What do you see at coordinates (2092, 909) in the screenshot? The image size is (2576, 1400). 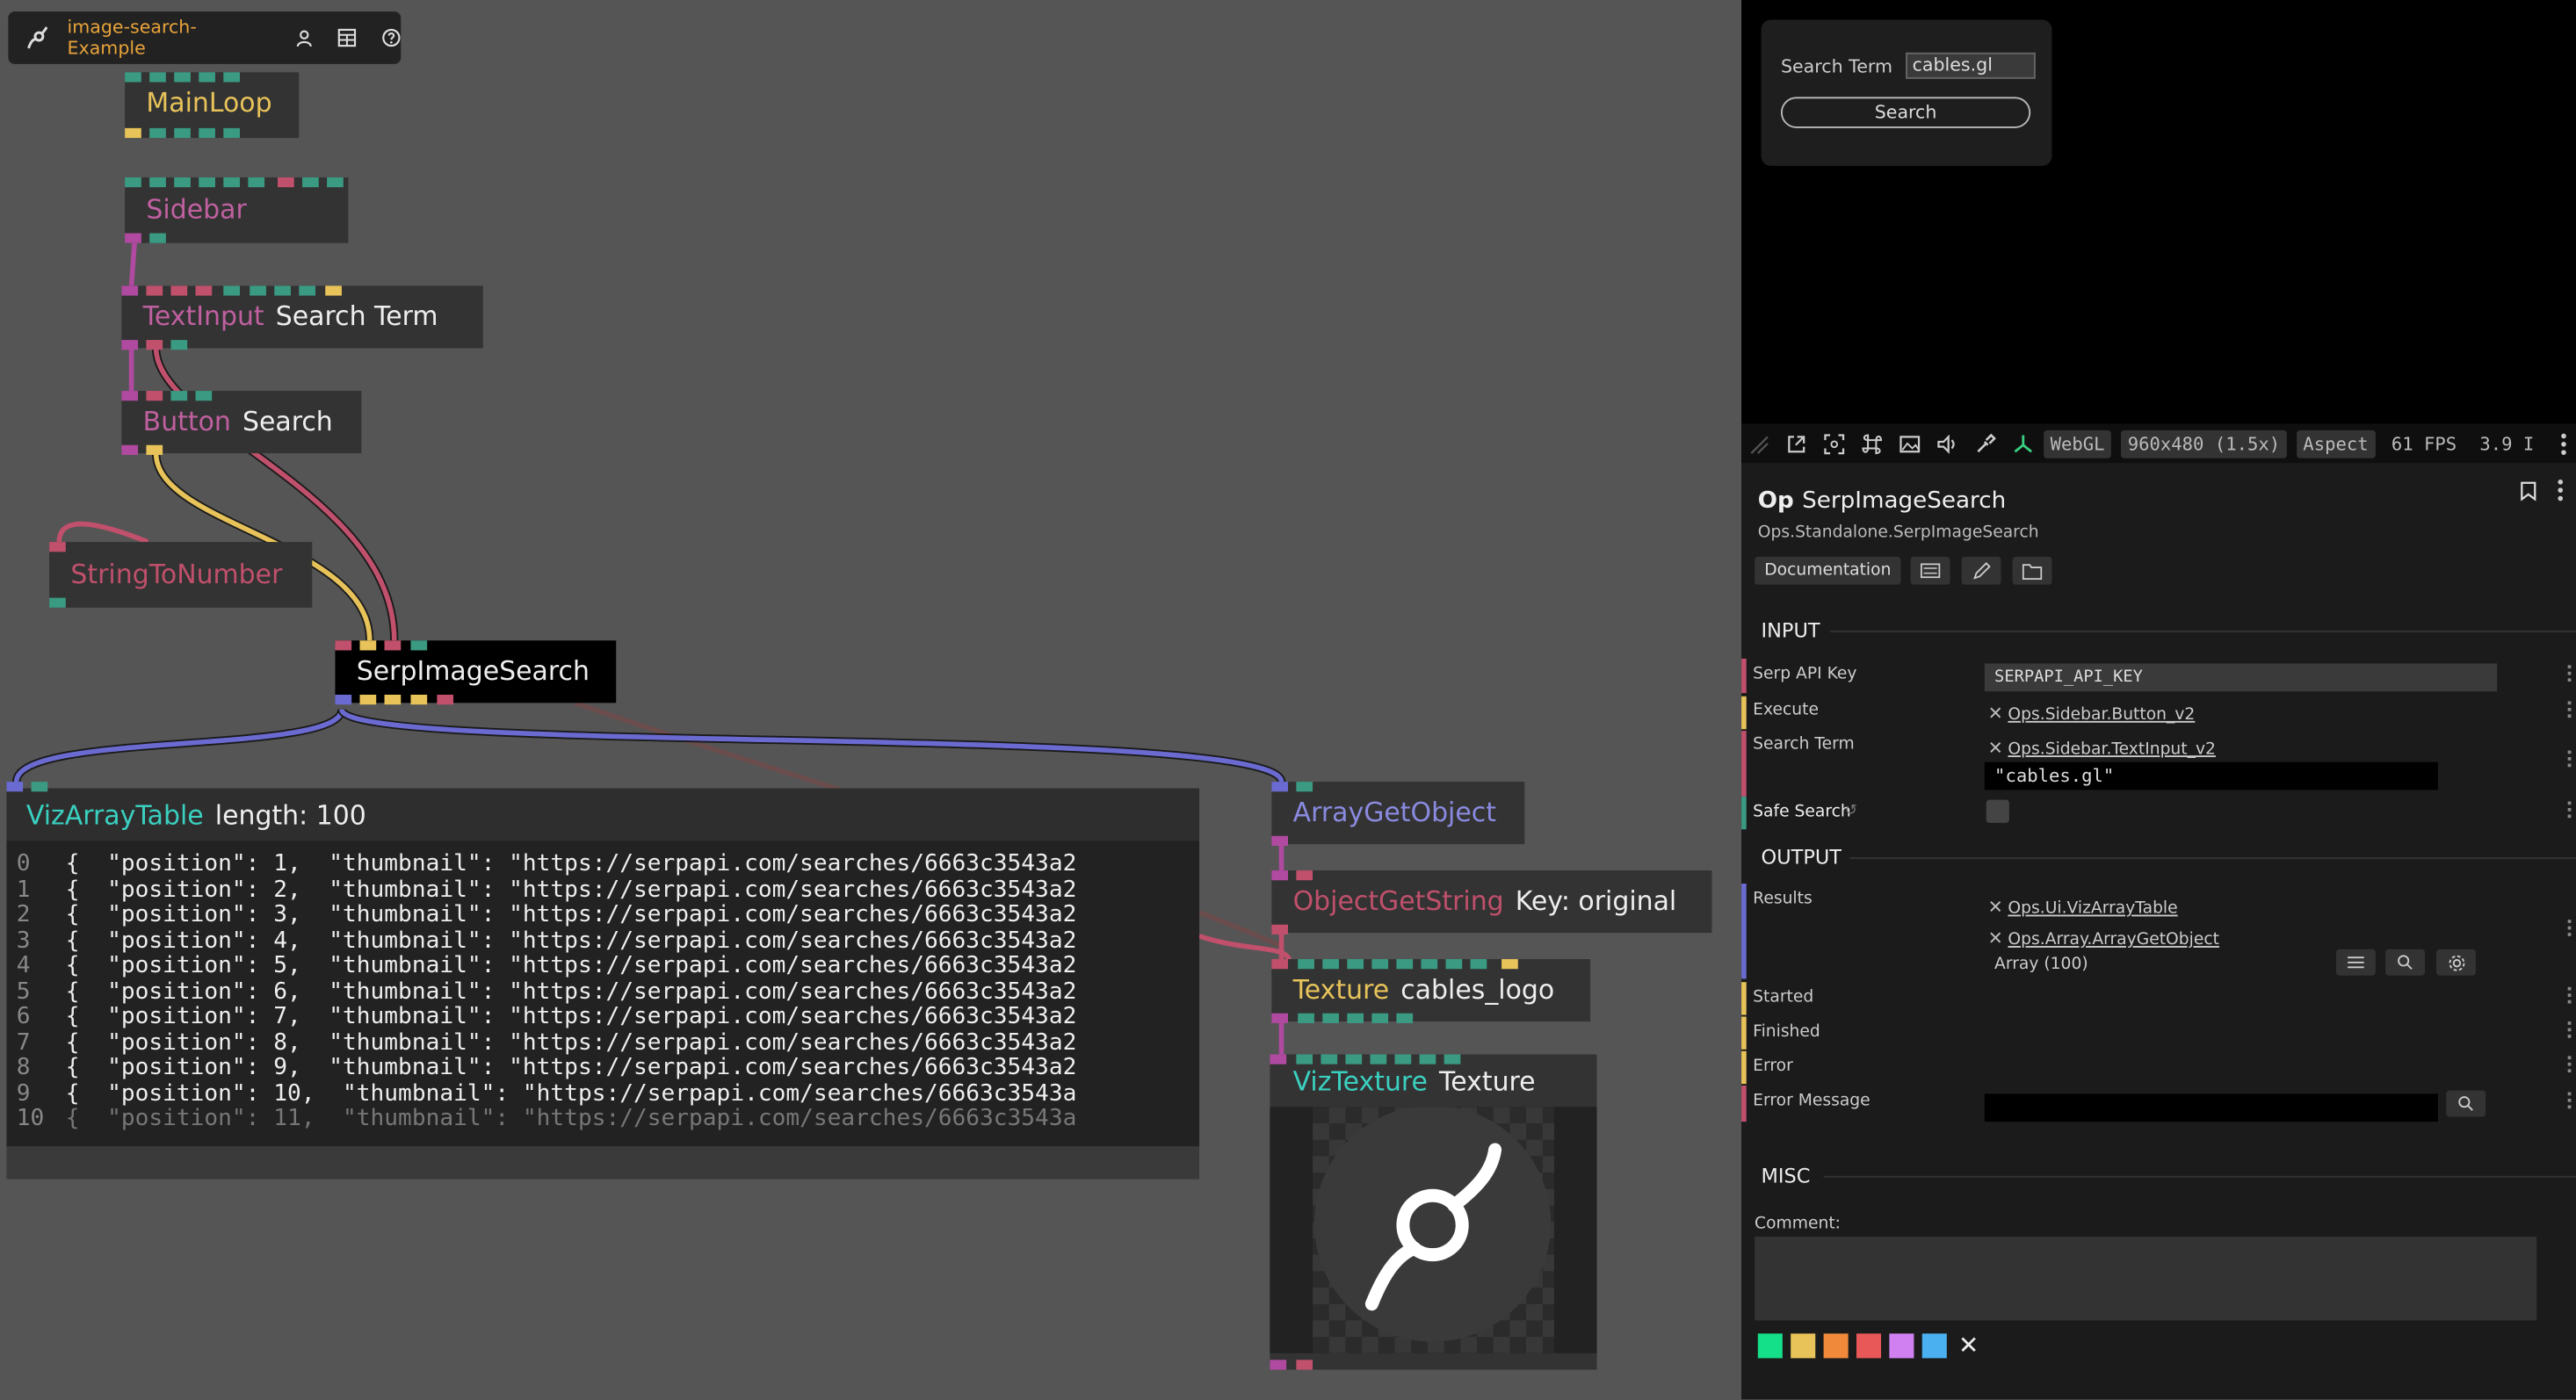 I see `results-link-viztable: Ops.Ui.VizArrayTable` at bounding box center [2092, 909].